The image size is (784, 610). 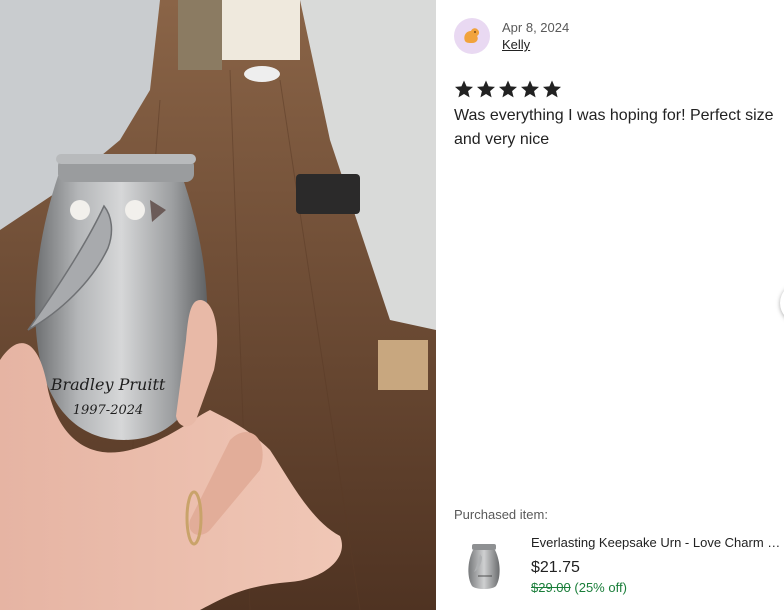 What do you see at coordinates (551, 587) in the screenshot?
I see `original-price: $29.00` at bounding box center [551, 587].